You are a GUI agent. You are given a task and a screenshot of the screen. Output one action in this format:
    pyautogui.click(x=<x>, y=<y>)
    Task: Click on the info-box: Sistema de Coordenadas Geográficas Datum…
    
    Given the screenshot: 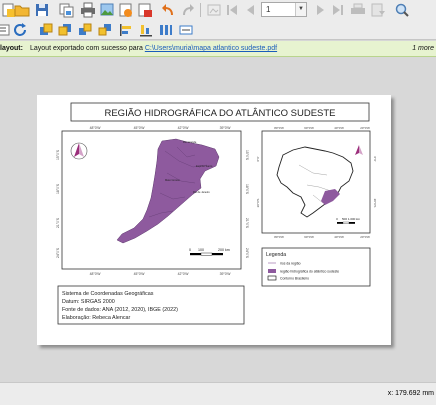 What is the action you would take?
    pyautogui.click(x=151, y=305)
    